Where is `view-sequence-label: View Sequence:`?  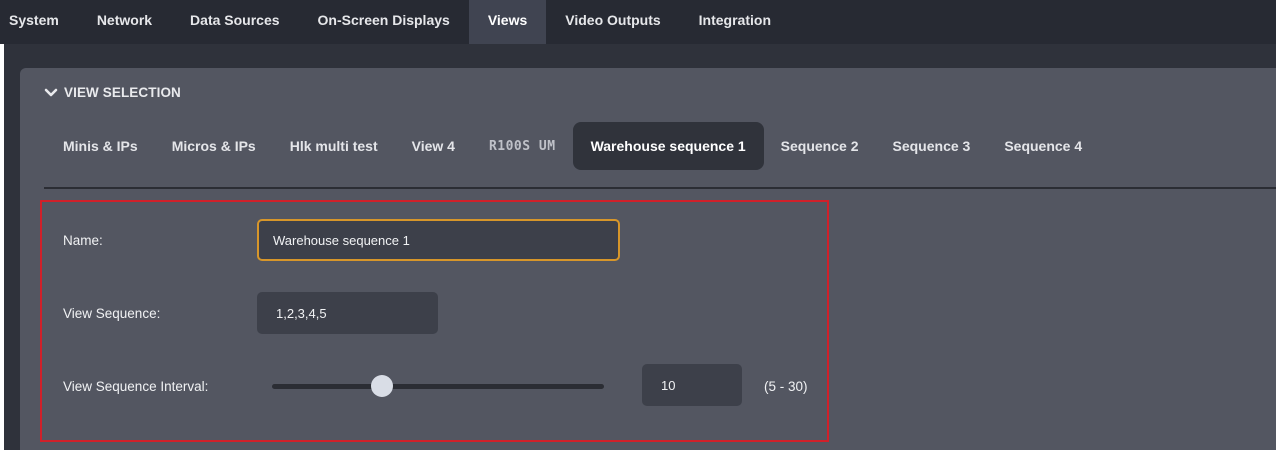 view-sequence-label: View Sequence: is located at coordinates (112, 313).